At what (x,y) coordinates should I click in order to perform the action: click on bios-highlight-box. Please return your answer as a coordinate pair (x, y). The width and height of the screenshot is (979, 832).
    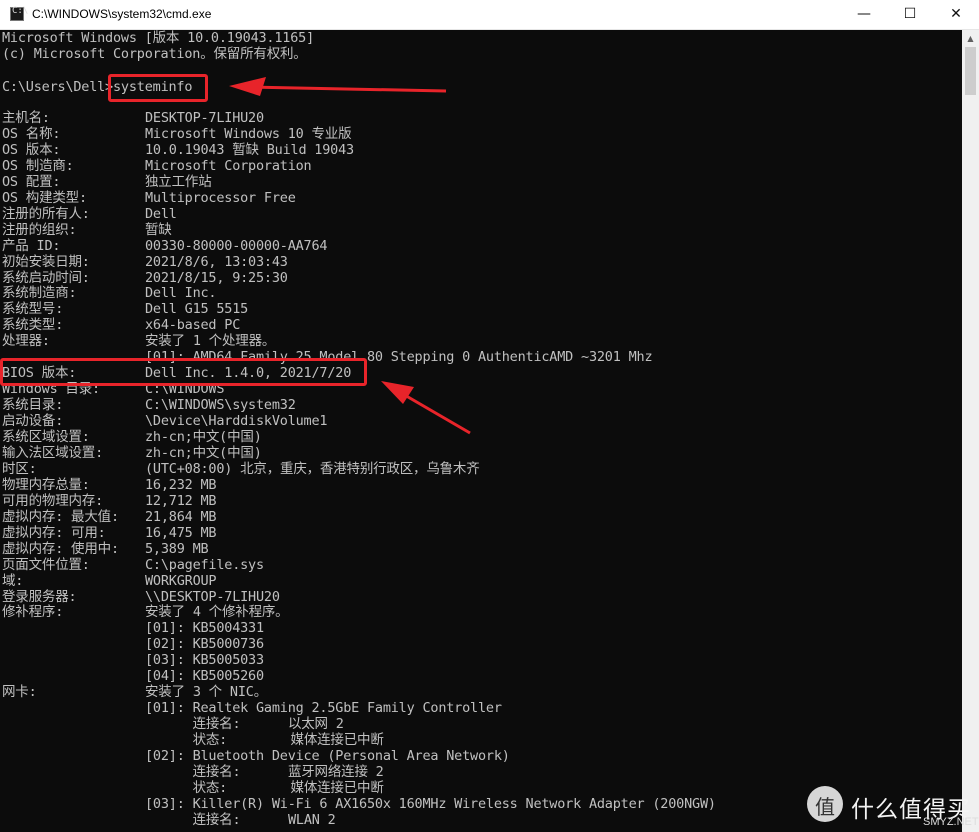
    Looking at the image, I should click on (183, 372).